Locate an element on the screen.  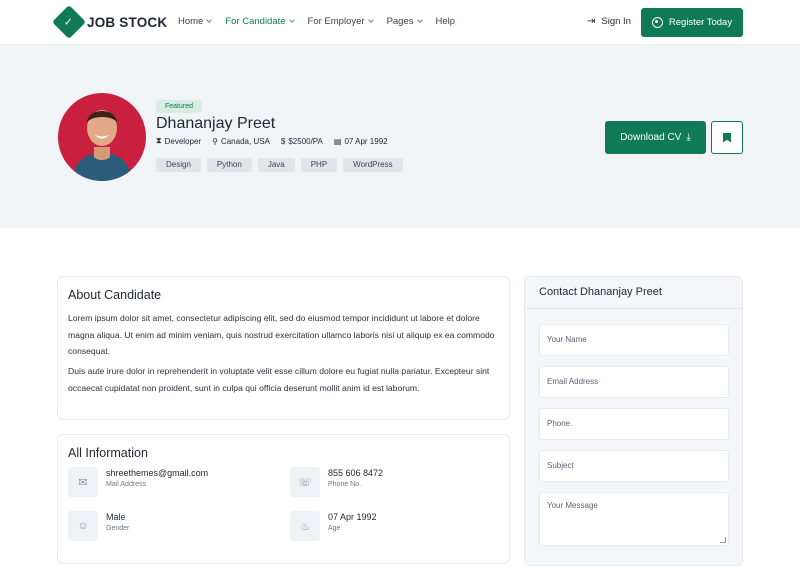
candidate-name: Dhananjay Preet is located at coordinates (216, 123).